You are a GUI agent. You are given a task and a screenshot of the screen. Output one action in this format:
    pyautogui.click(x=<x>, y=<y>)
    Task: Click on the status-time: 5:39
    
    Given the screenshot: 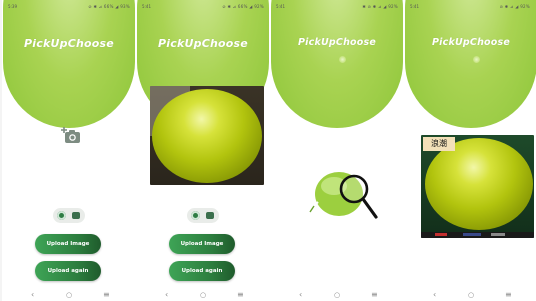 What is the action you would take?
    pyautogui.click(x=12, y=6)
    